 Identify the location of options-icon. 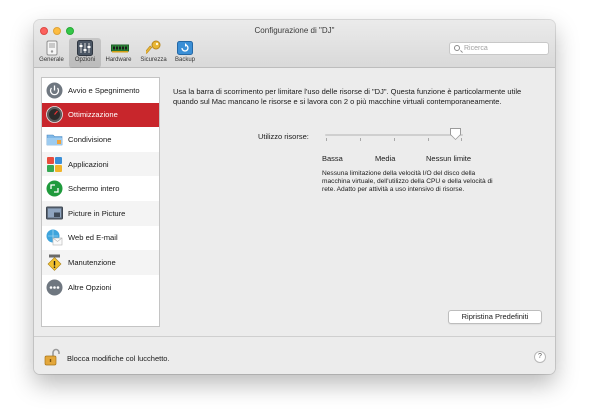
(85, 48).